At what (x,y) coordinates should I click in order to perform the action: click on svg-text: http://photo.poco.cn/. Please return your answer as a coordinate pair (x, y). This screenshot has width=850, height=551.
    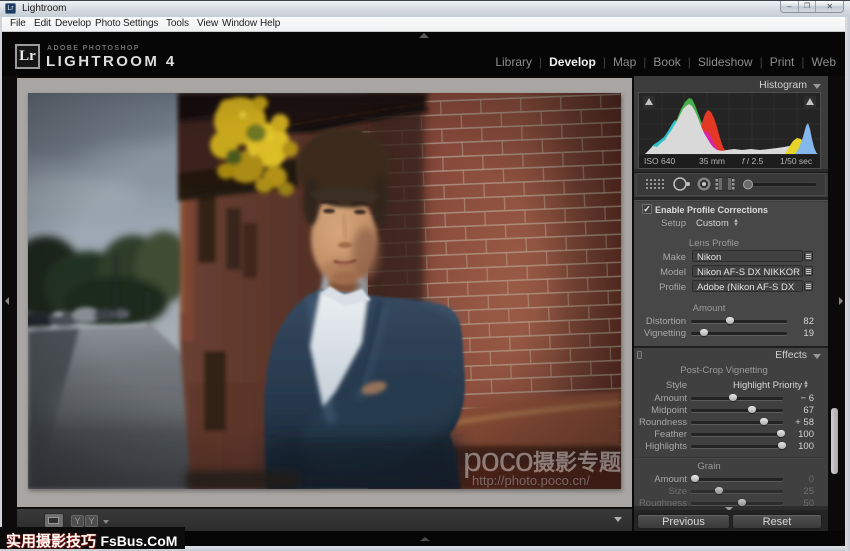
    Looking at the image, I should click on (531, 480).